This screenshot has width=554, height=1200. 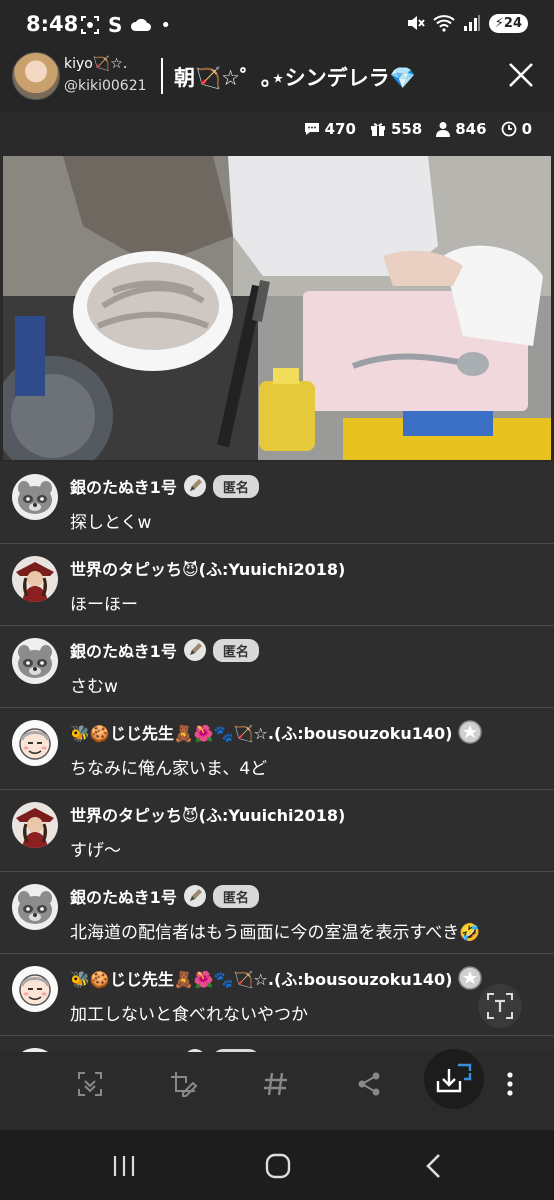 I want to click on comment-count: 470, so click(x=330, y=129).